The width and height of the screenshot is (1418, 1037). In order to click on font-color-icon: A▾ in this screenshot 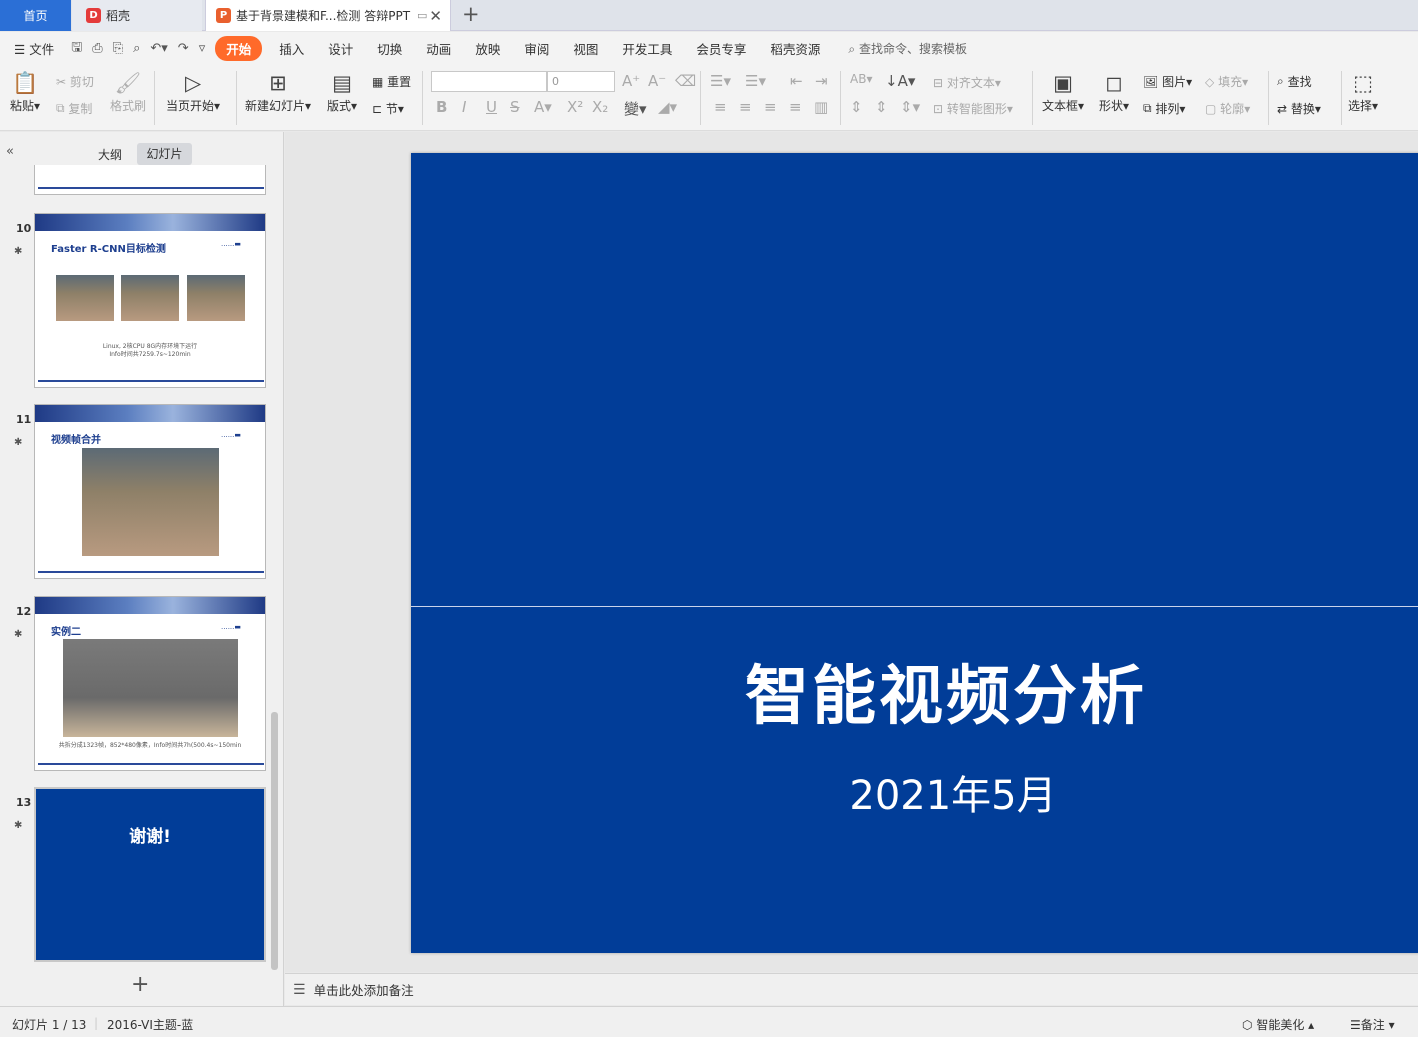, I will do `click(543, 107)`.